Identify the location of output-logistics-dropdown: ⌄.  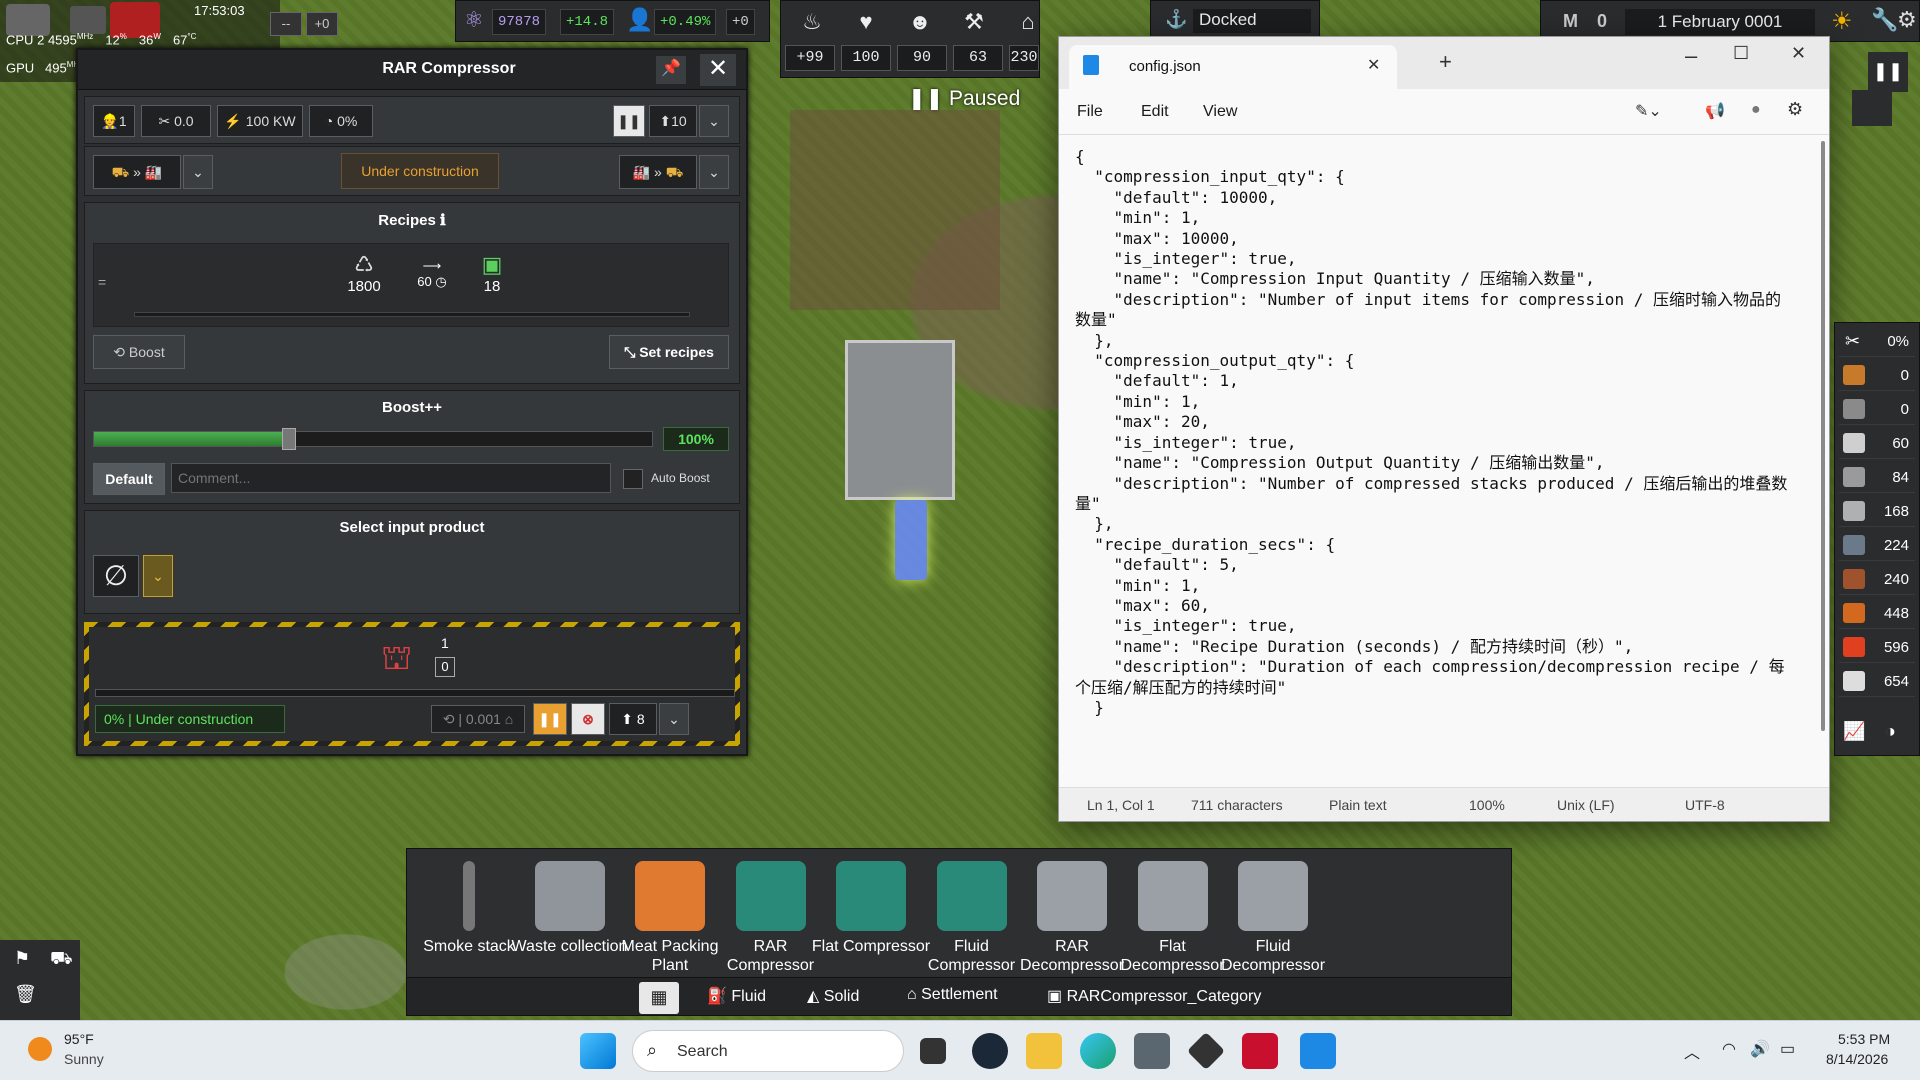
(714, 172).